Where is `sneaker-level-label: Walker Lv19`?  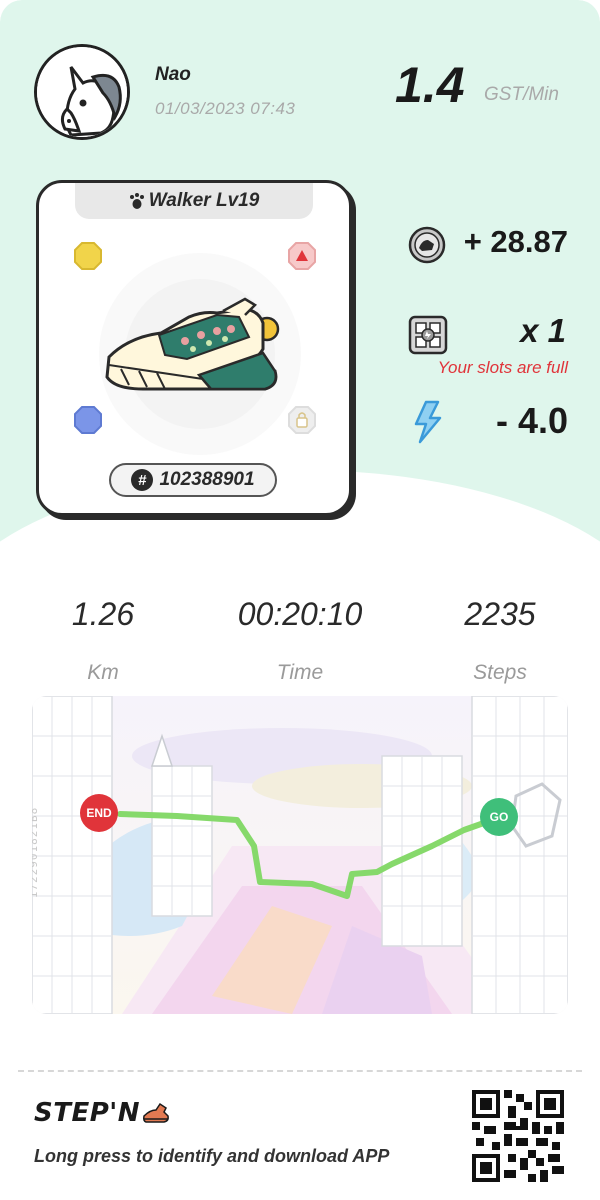
sneaker-level-label: Walker Lv19 is located at coordinates (204, 200).